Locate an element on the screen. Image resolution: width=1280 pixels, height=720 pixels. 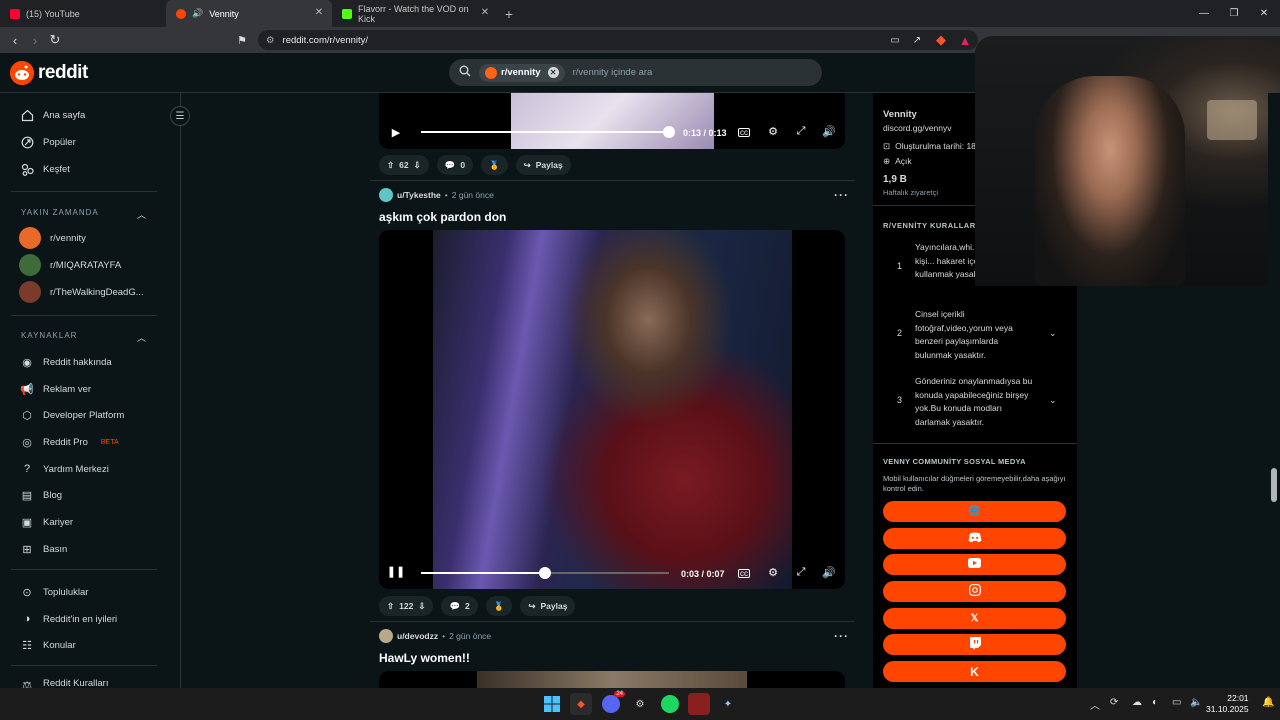
share-icon: ↗ is located at coordinates (917, 40).